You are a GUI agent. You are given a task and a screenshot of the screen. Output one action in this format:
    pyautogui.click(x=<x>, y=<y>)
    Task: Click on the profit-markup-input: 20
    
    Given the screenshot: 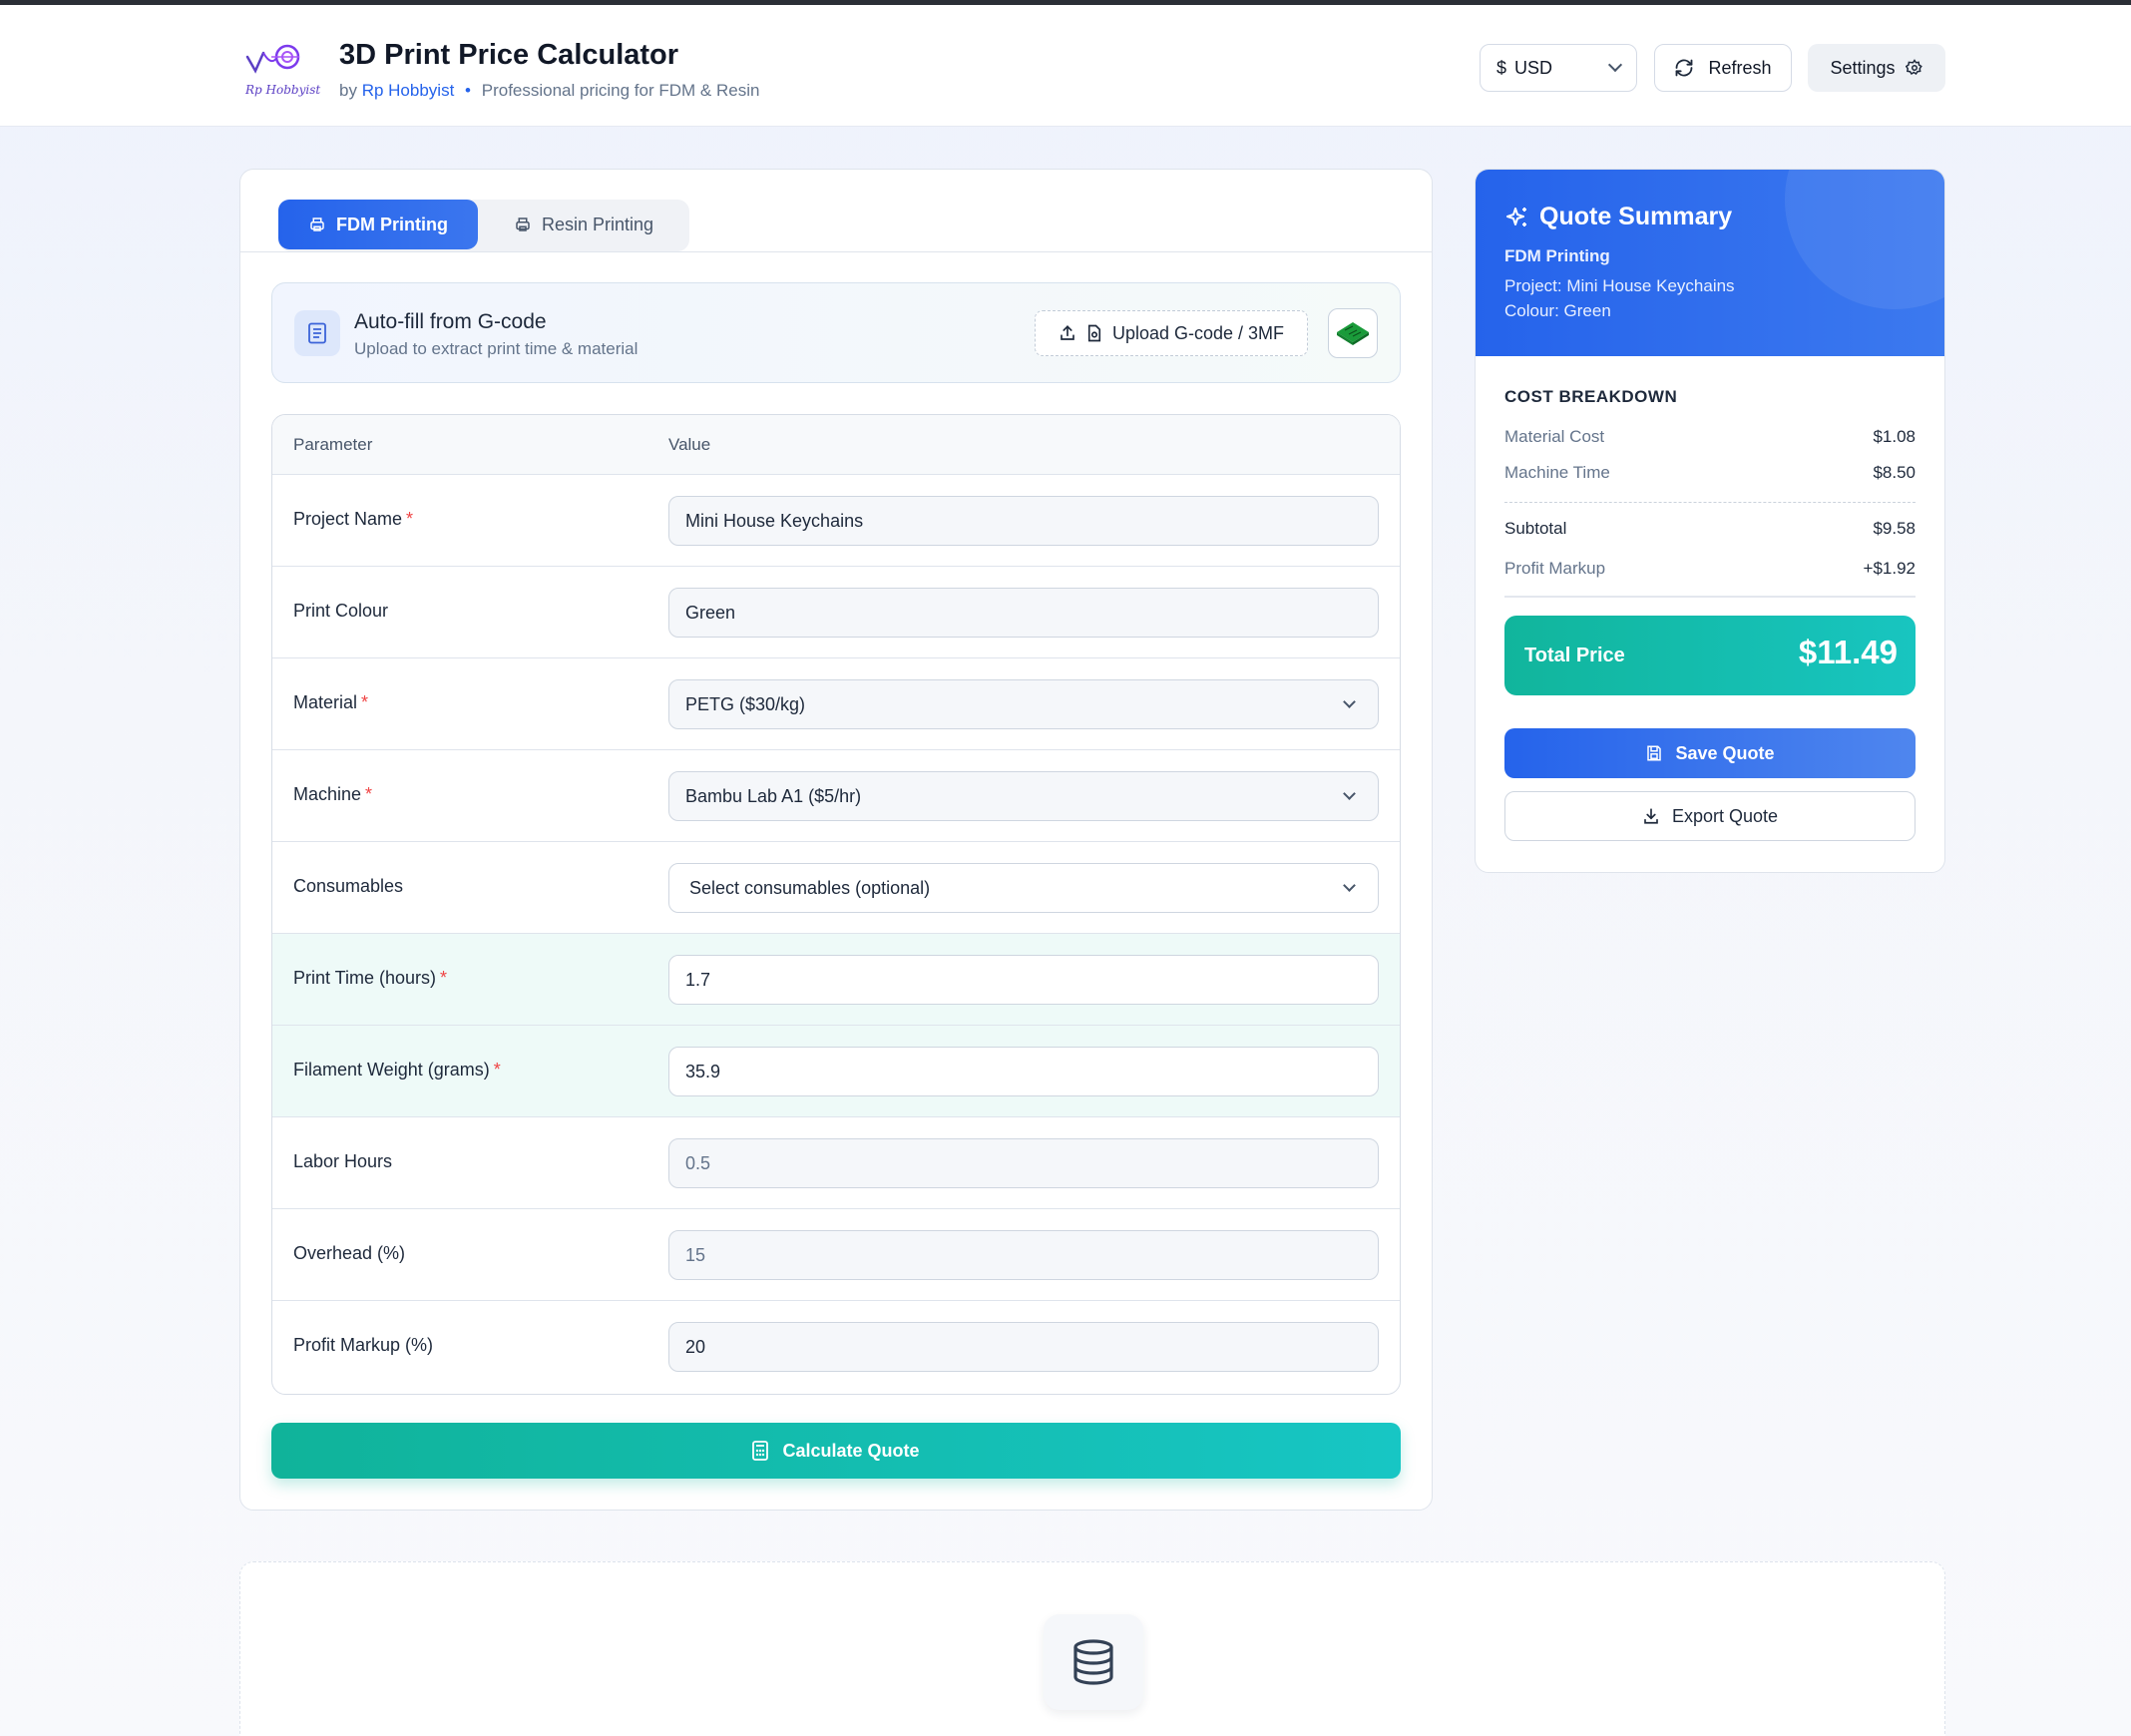 What is the action you would take?
    pyautogui.click(x=1023, y=1347)
    